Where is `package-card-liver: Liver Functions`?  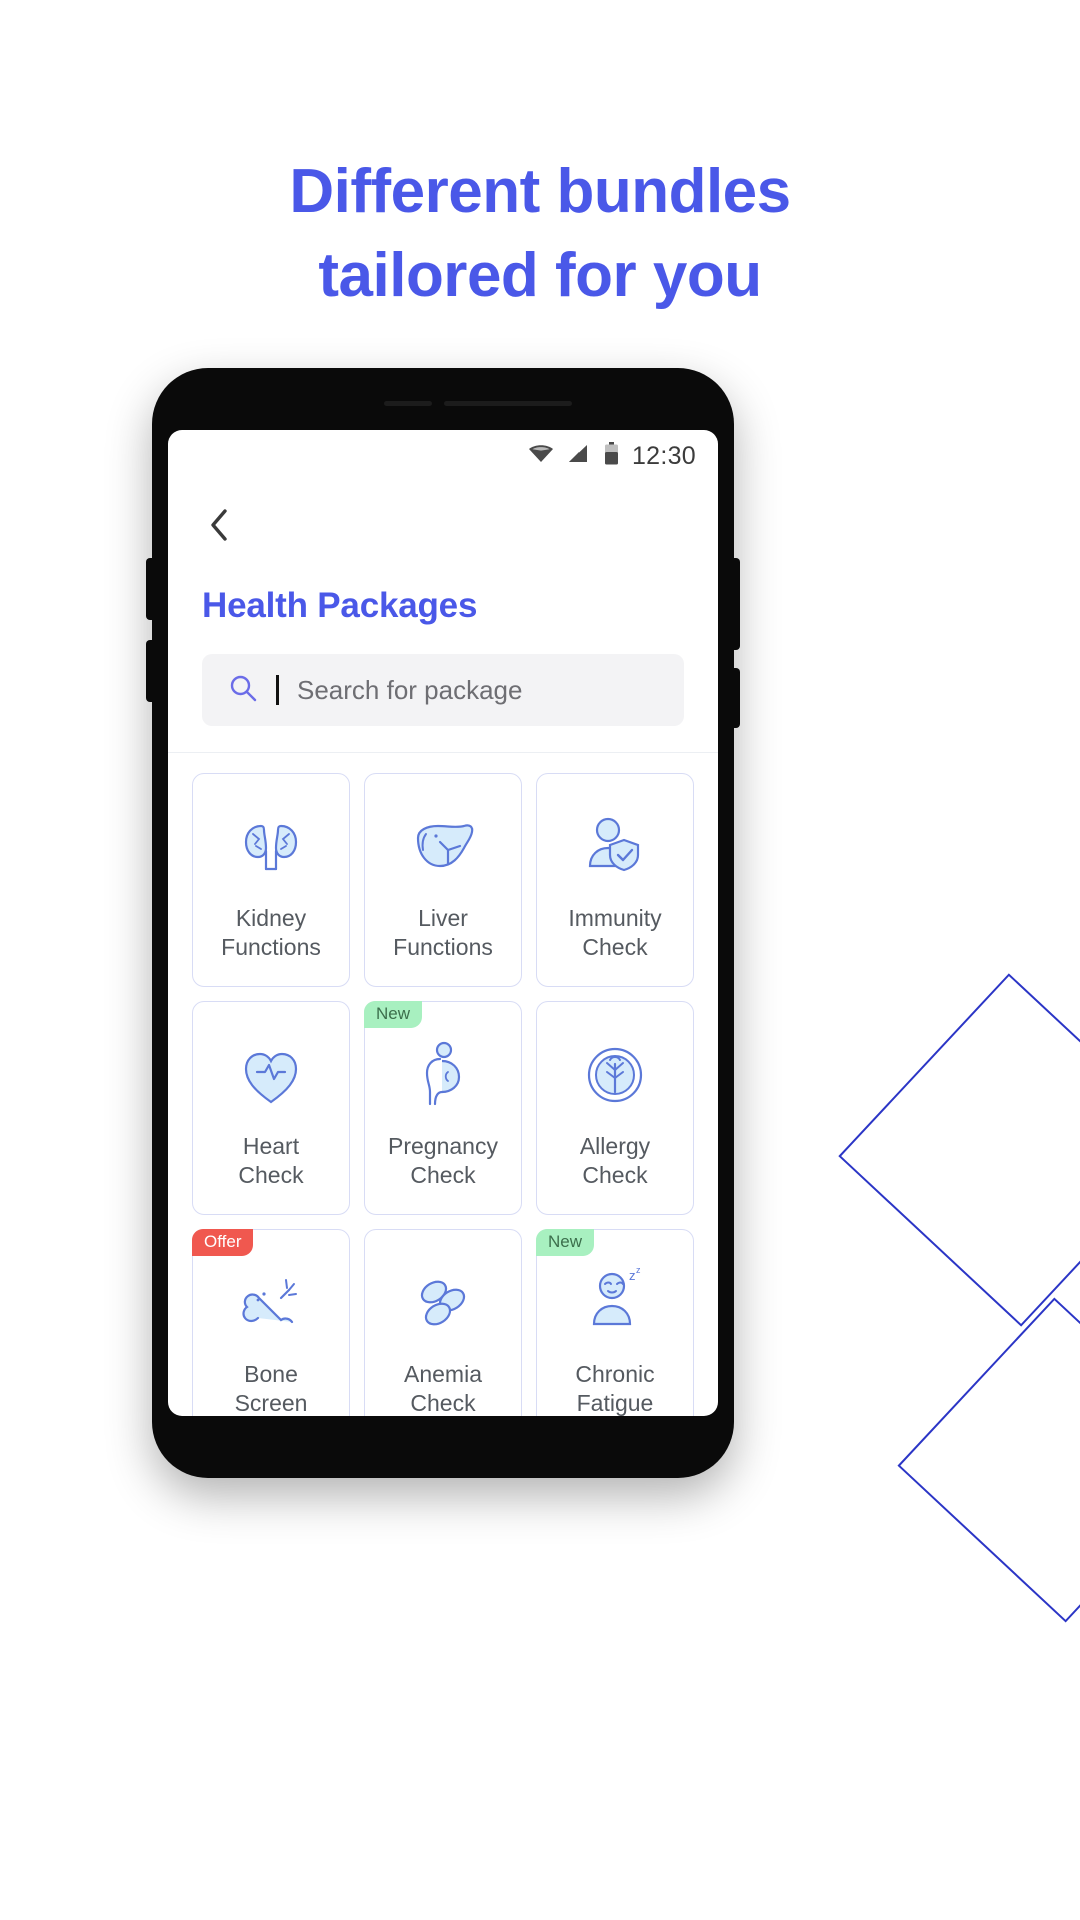 package-card-liver: Liver Functions is located at coordinates (443, 880).